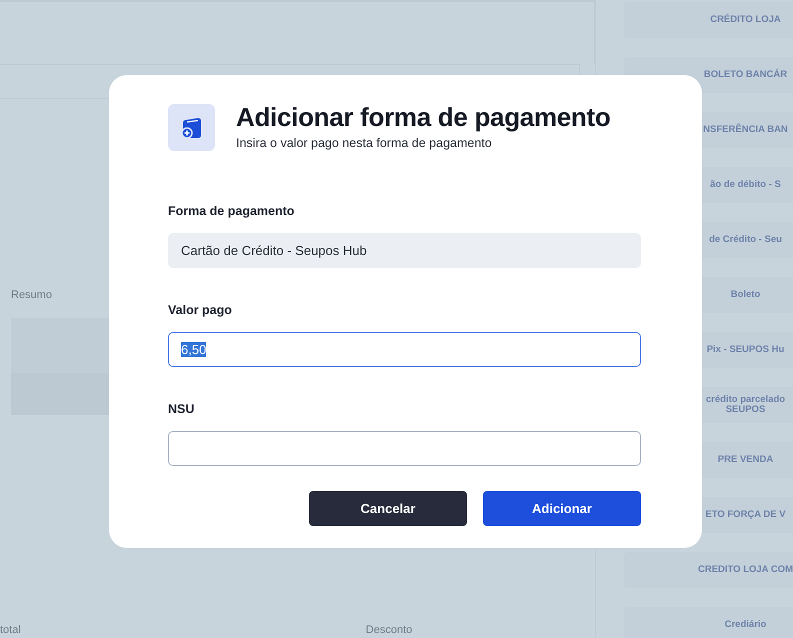 The height and width of the screenshot is (638, 793). Describe the element at coordinates (404, 448) in the screenshot. I see `input-field` at that location.